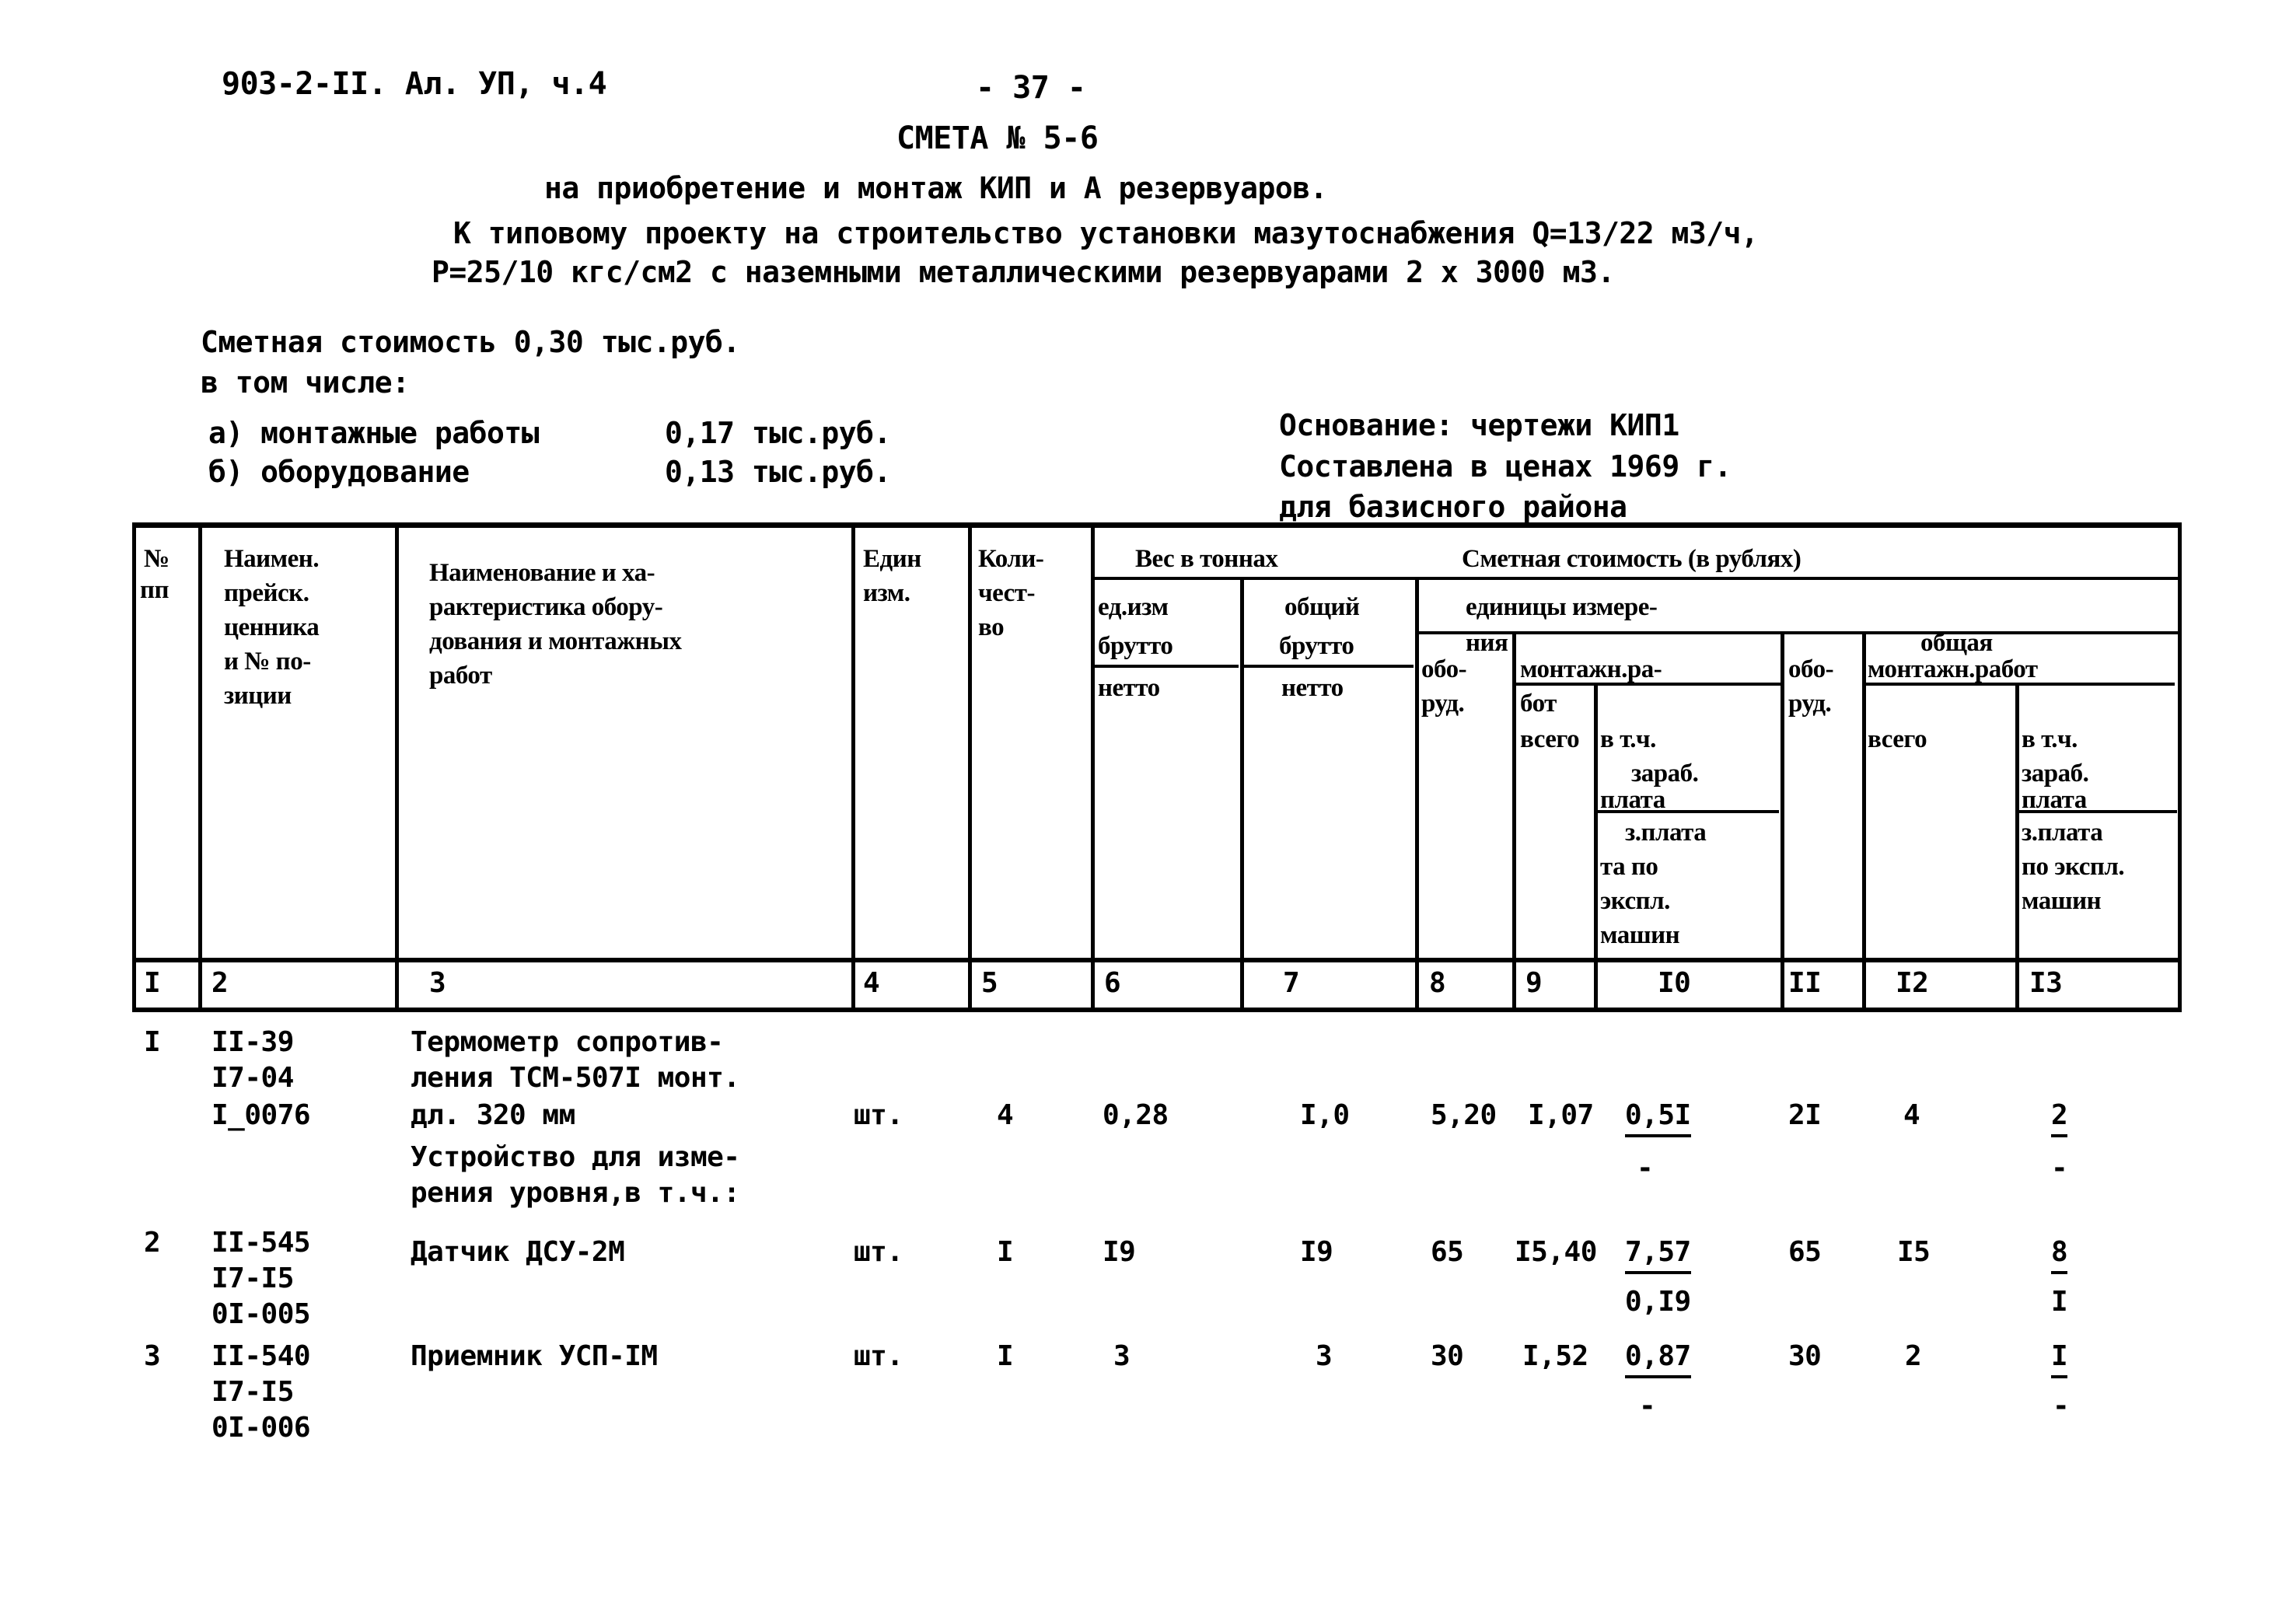  I want to click on header-obor-l1: обо-, so click(1444, 669).